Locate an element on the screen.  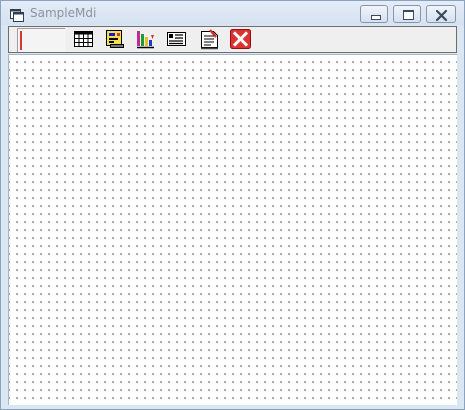
chart-icon is located at coordinates (145, 39).